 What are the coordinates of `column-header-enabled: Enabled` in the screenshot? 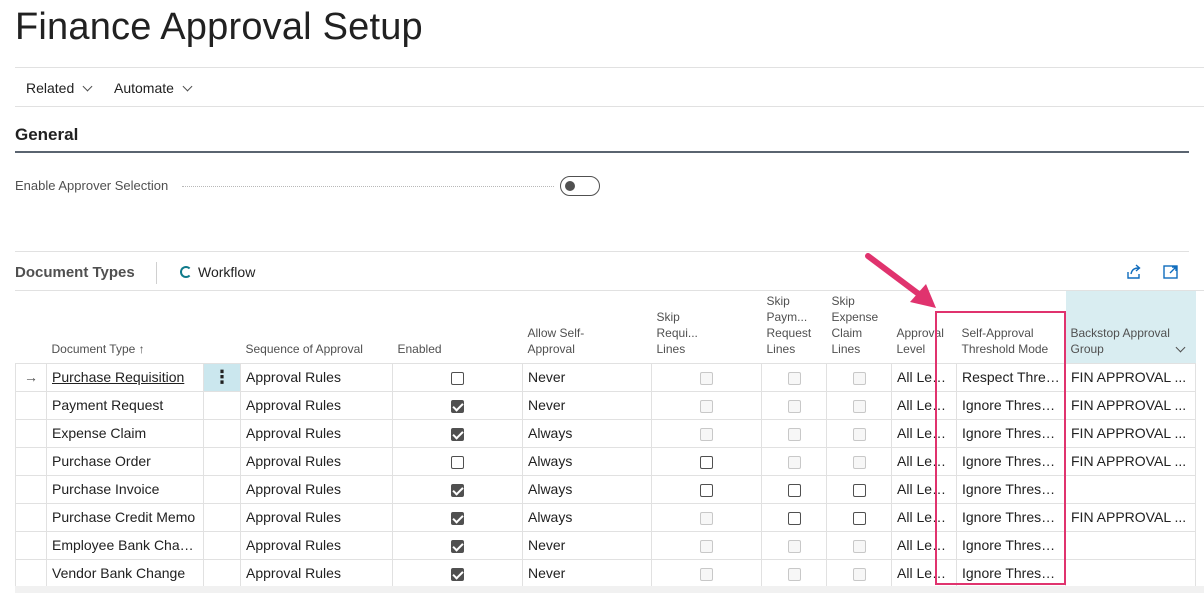 It's located at (458, 327).